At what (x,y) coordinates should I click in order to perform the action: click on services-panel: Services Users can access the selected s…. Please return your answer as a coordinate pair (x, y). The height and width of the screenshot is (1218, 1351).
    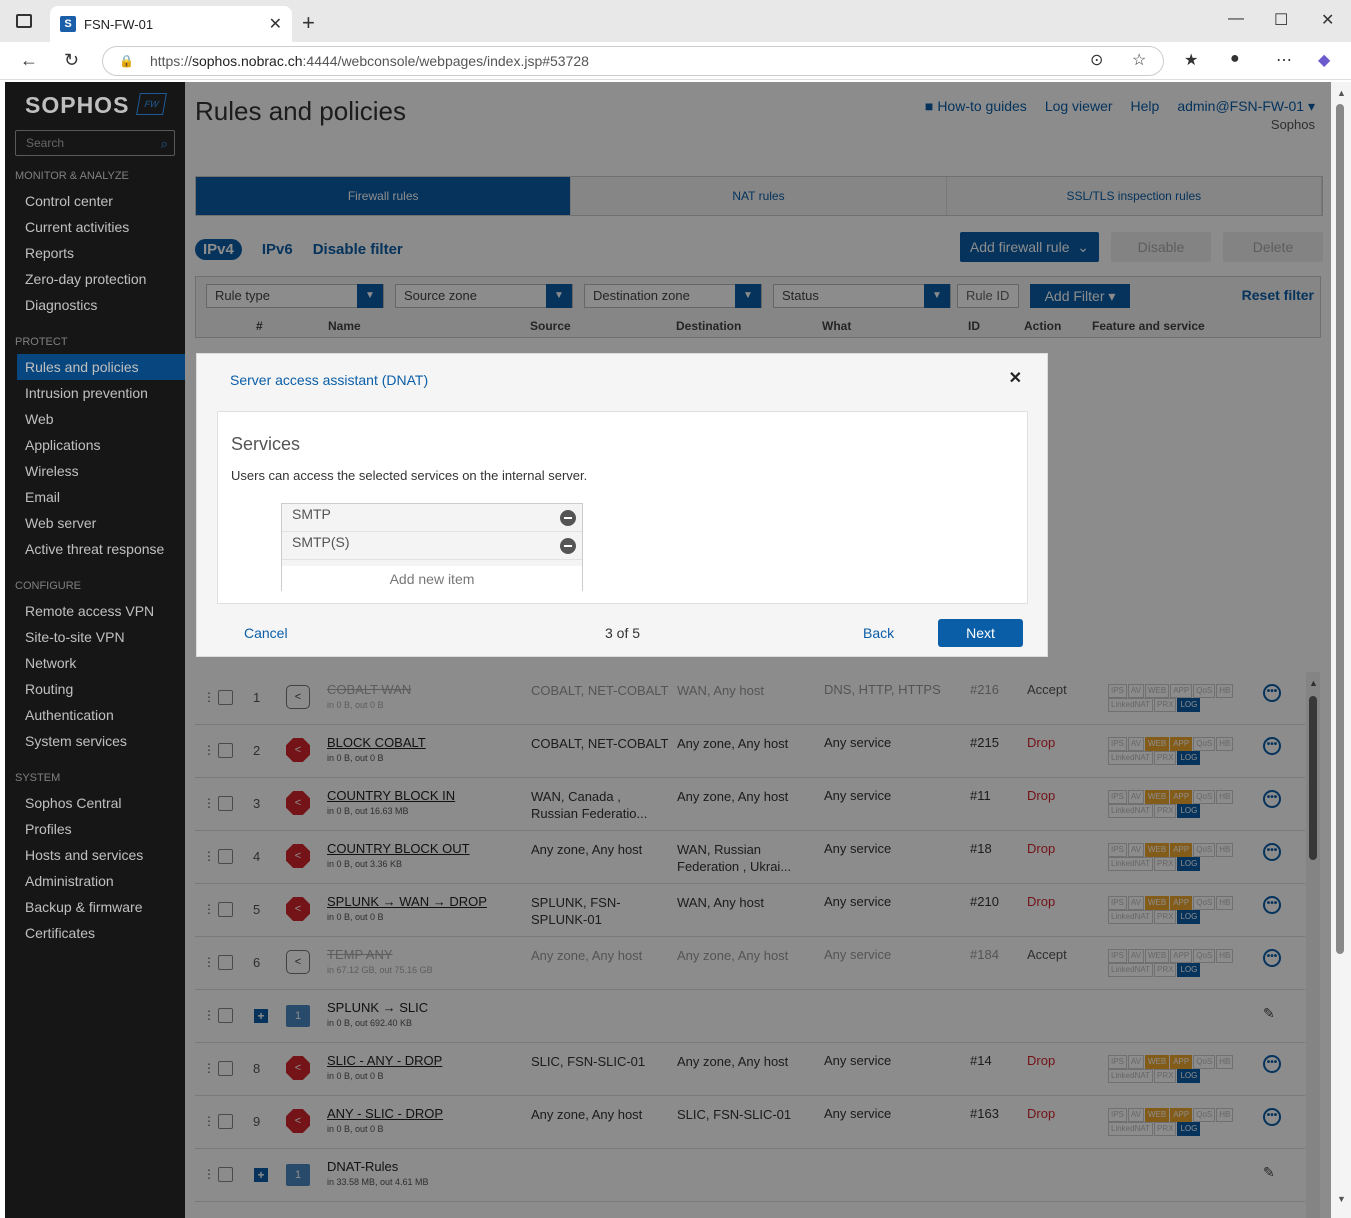
    Looking at the image, I should click on (622, 507).